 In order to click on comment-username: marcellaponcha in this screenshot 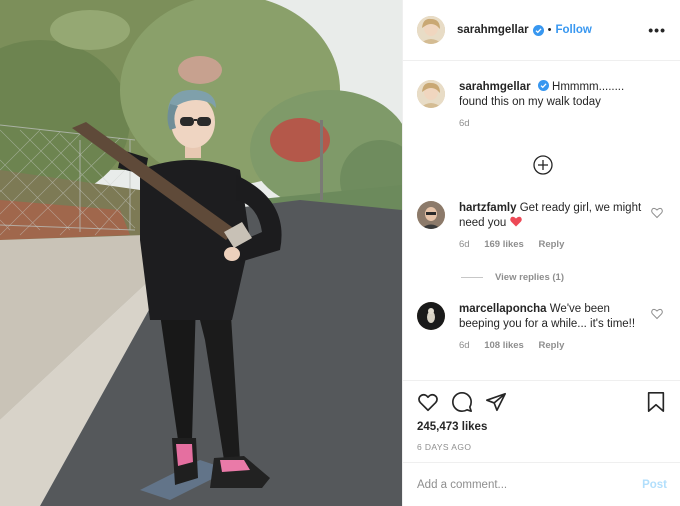, I will do `click(503, 309)`.